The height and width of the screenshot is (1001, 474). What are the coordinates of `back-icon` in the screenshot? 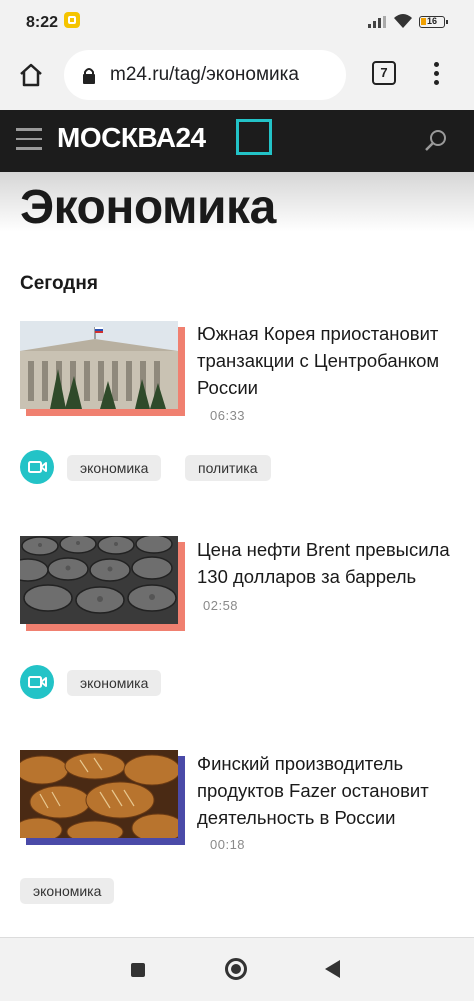 It's located at (332, 969).